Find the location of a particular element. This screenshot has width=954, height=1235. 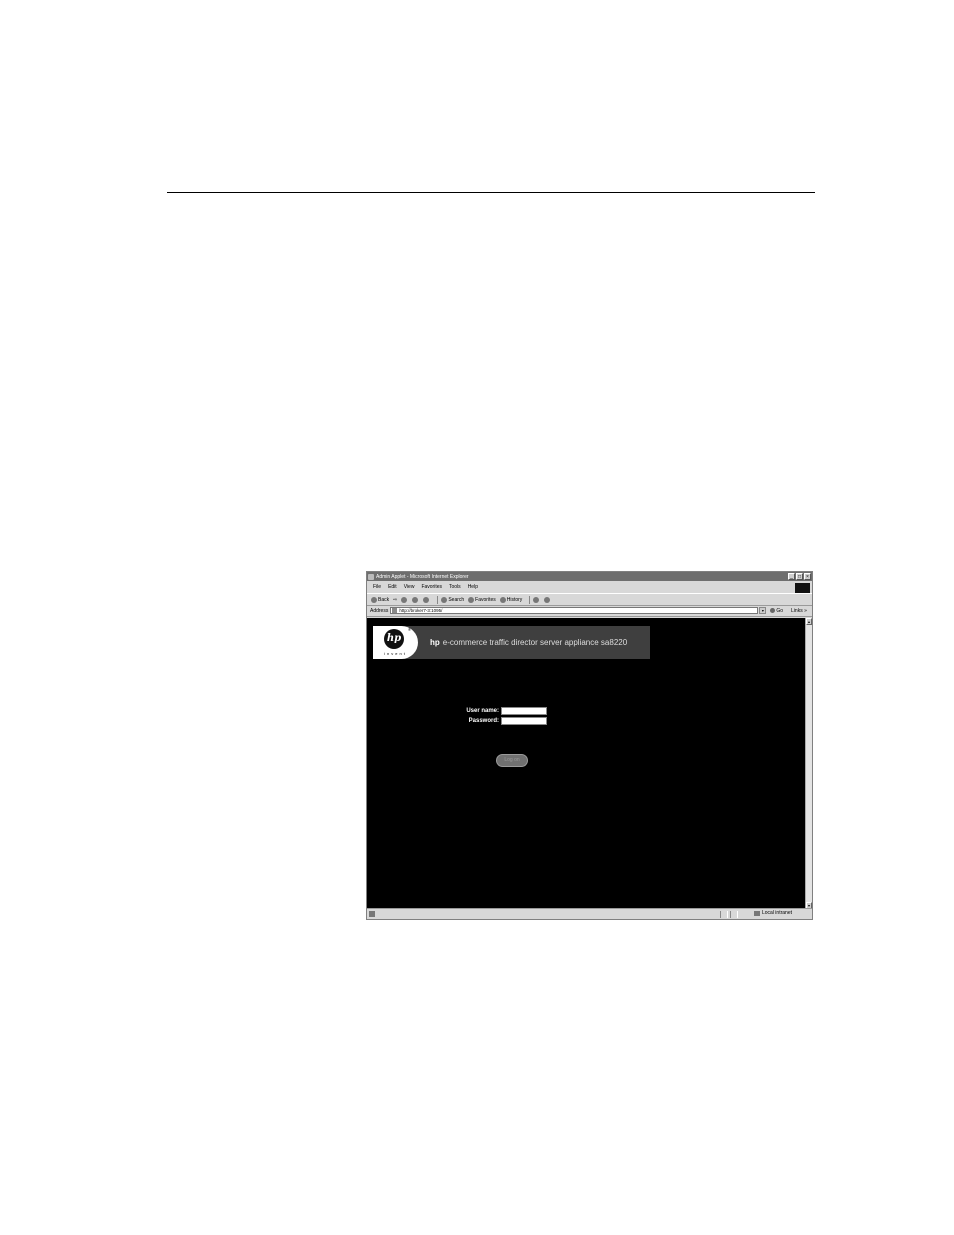

home-icon is located at coordinates (426, 599).